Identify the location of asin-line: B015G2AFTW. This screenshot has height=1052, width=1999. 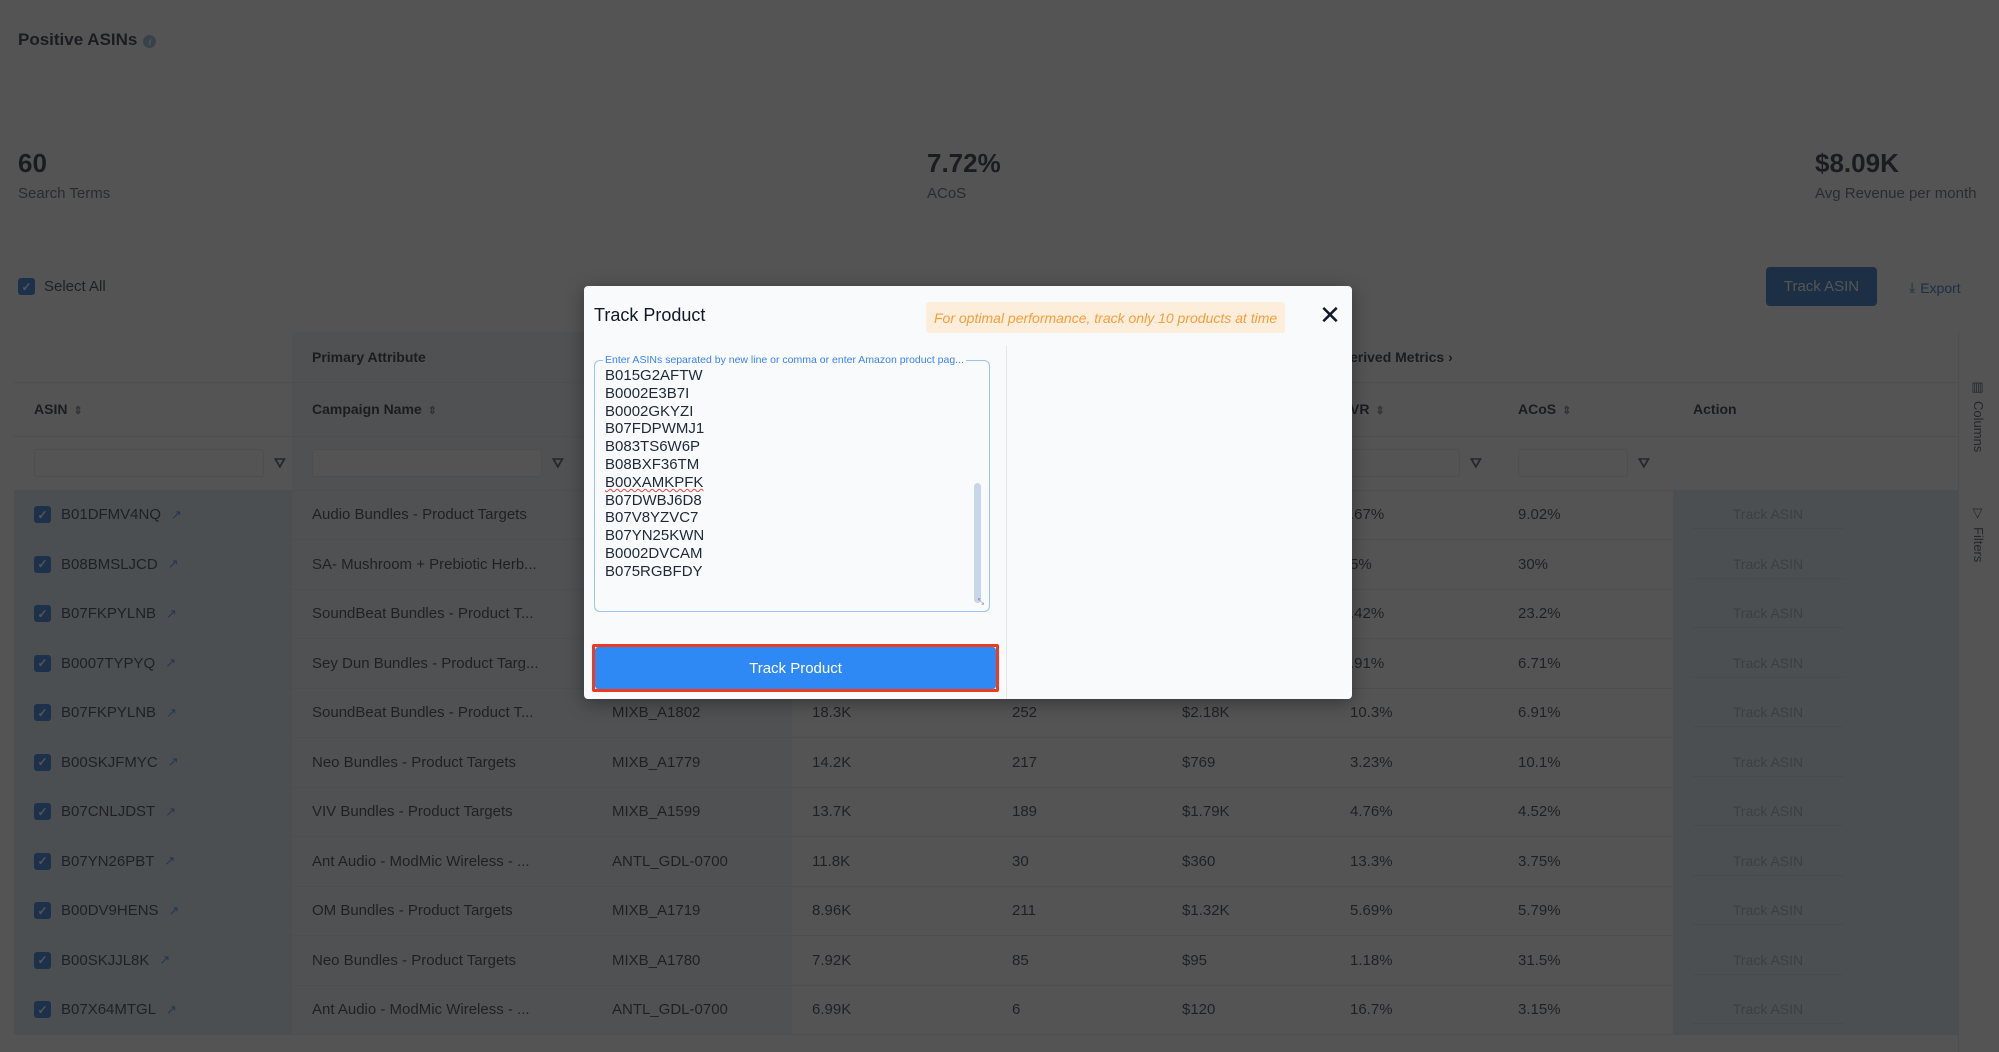
(654, 375).